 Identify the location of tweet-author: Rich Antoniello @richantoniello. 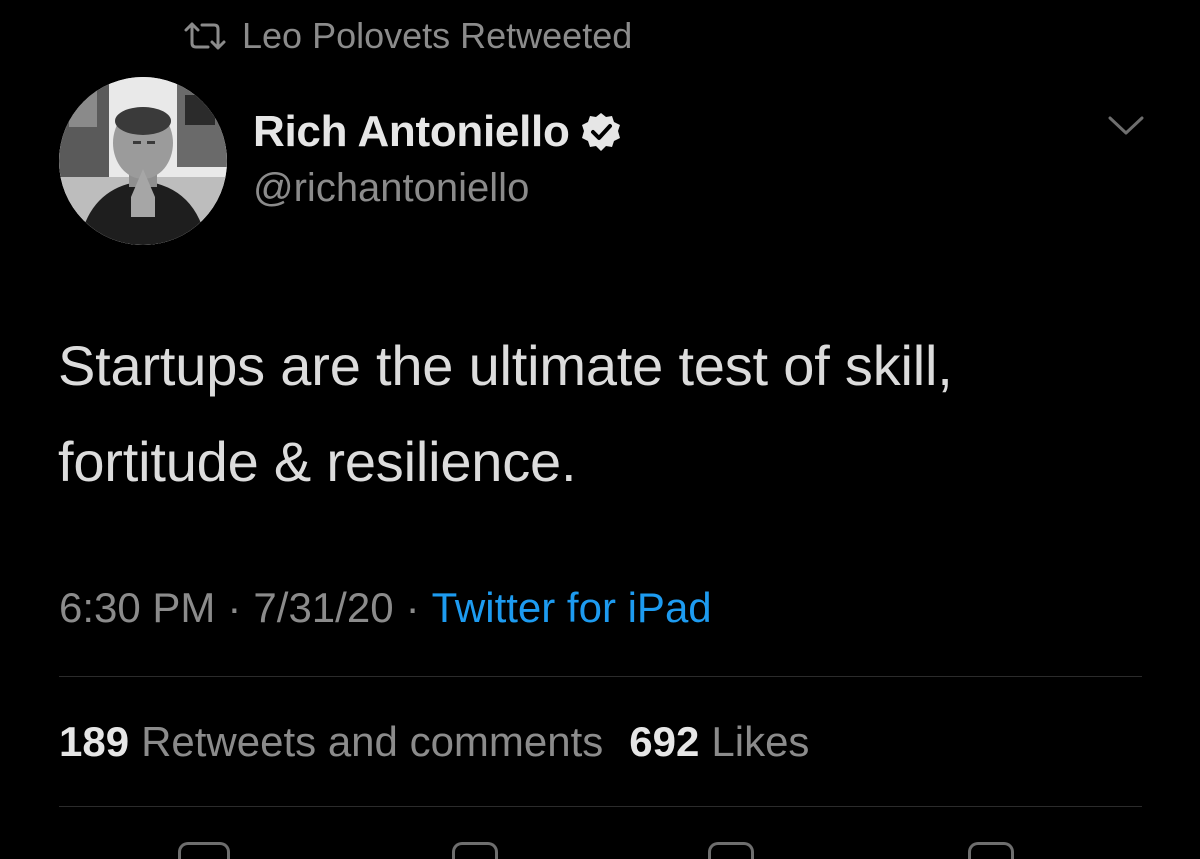
(437, 157).